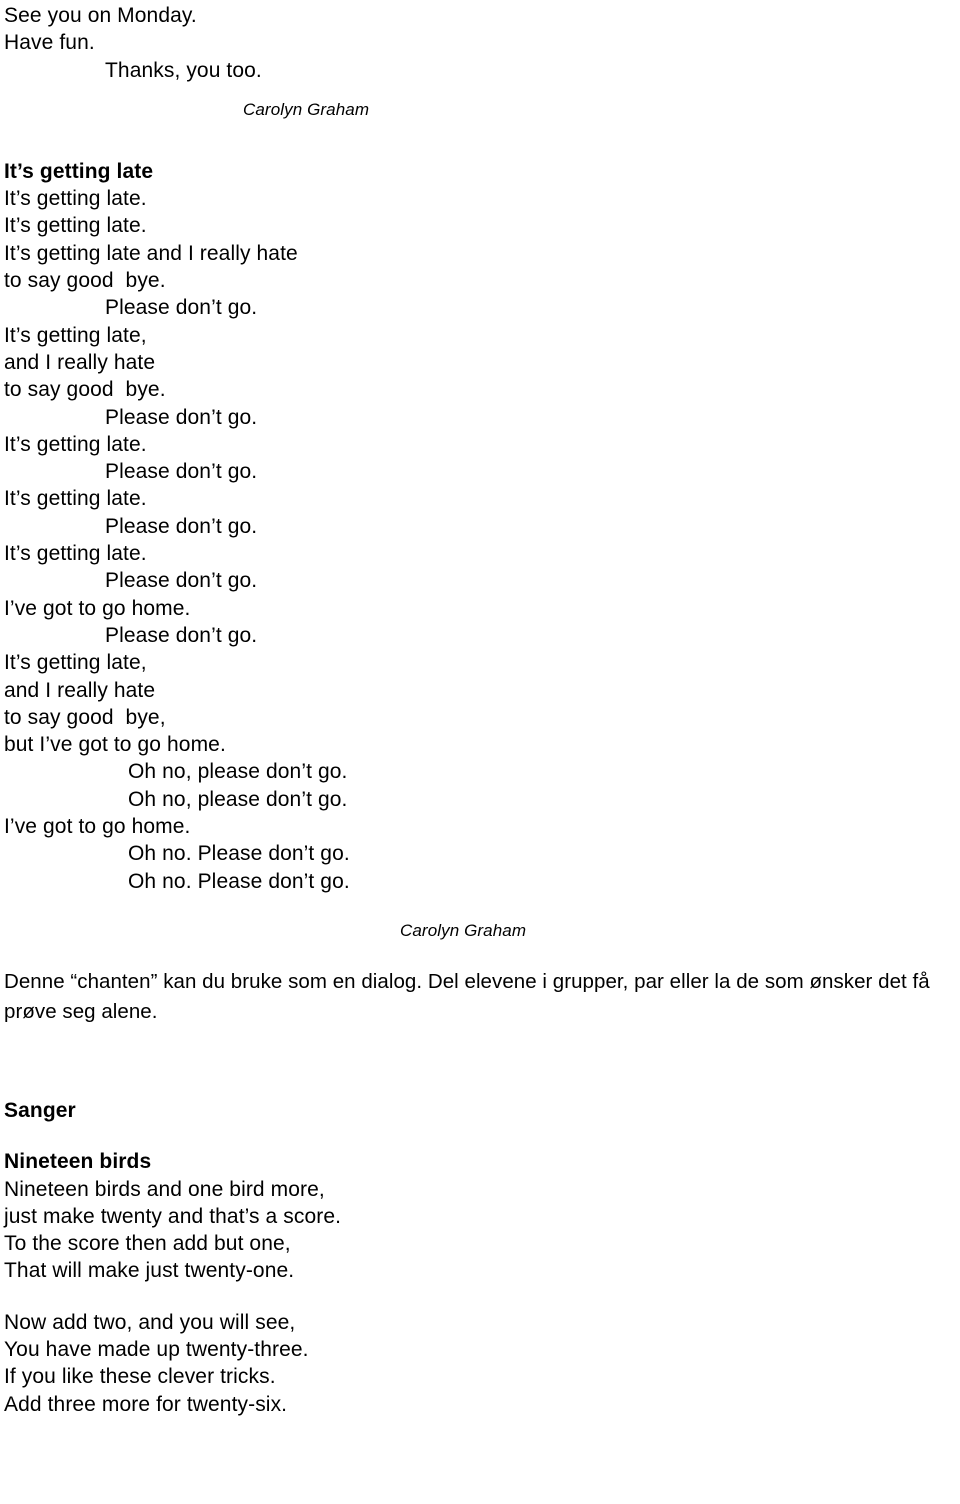  What do you see at coordinates (49, 43) in the screenshot?
I see `dialogue-line: Have fun.` at bounding box center [49, 43].